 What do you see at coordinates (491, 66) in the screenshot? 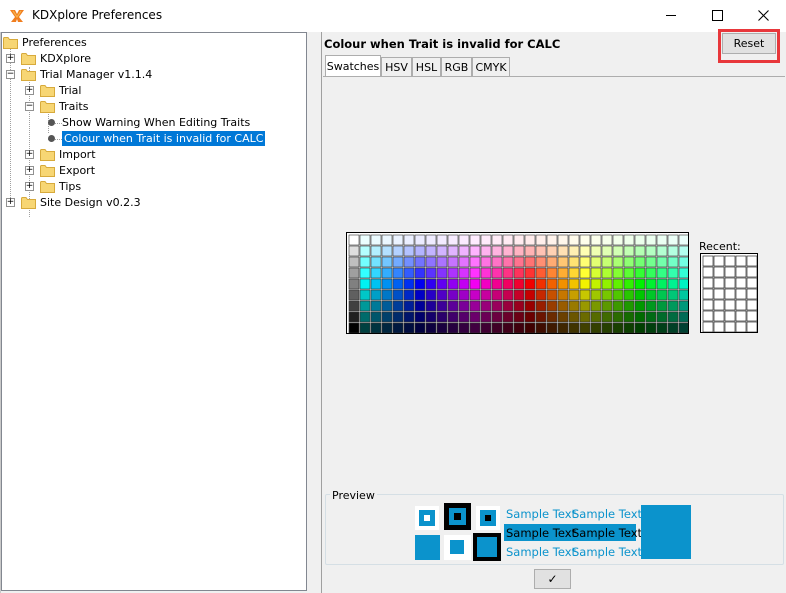
I see `tab-cmyk: CMYK` at bounding box center [491, 66].